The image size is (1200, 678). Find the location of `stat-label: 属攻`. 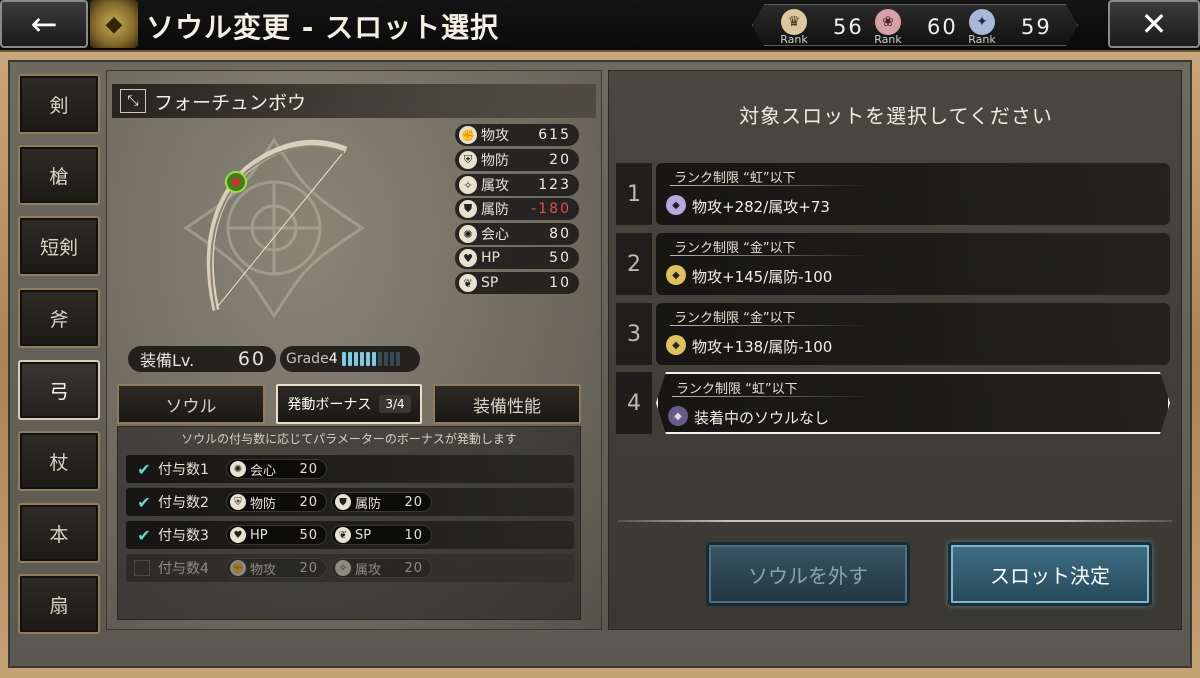

stat-label: 属攻 is located at coordinates (495, 186).